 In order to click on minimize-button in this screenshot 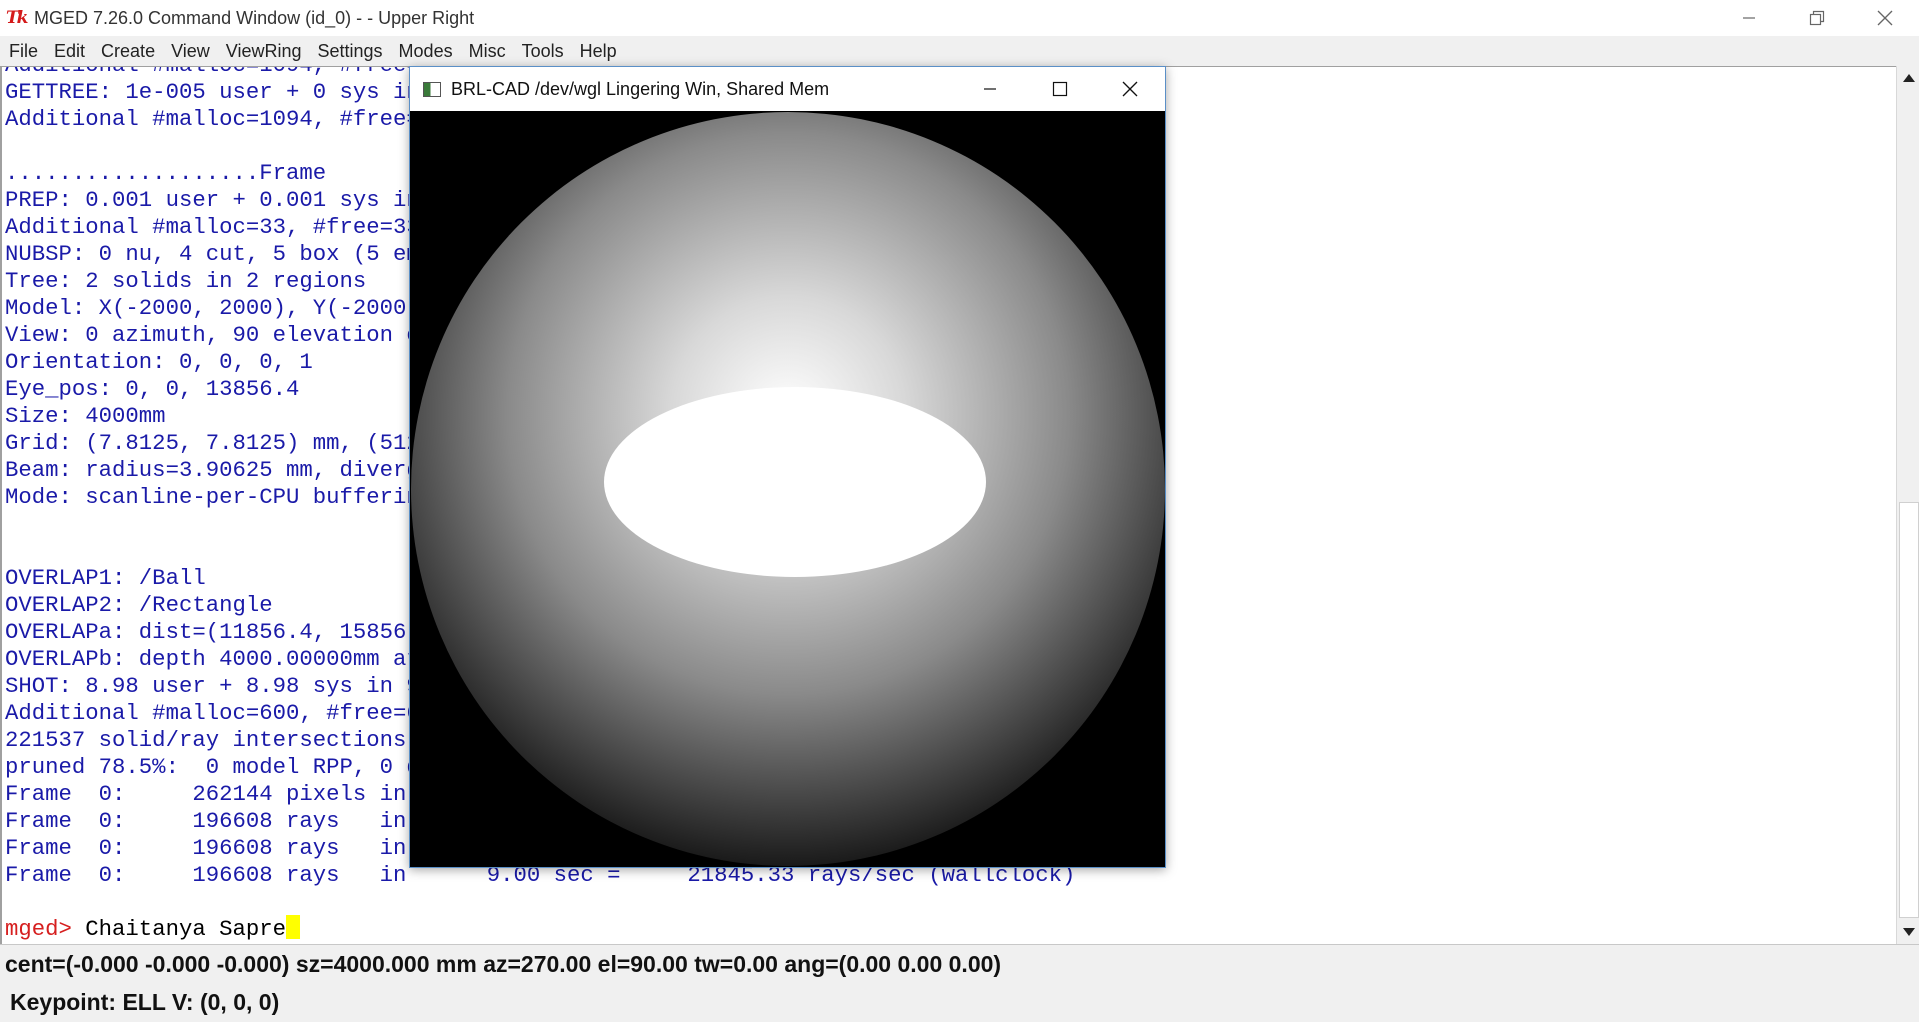, I will do `click(1749, 18)`.